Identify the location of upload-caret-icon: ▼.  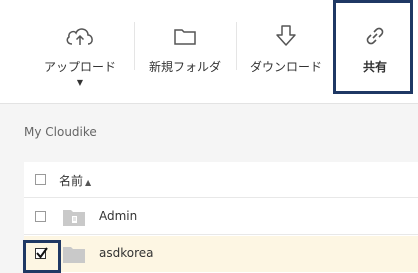
(80, 83).